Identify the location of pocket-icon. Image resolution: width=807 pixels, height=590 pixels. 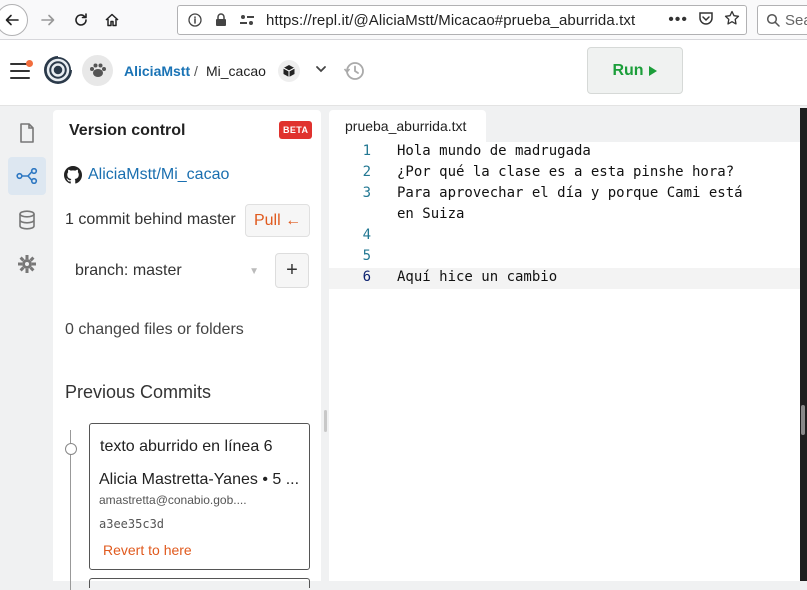
(706, 20).